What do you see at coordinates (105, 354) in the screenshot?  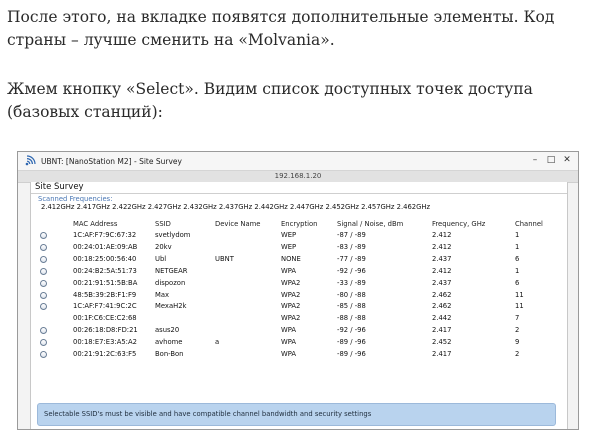 I see `row-mac: 00:21:91:2C:63:F5` at bounding box center [105, 354].